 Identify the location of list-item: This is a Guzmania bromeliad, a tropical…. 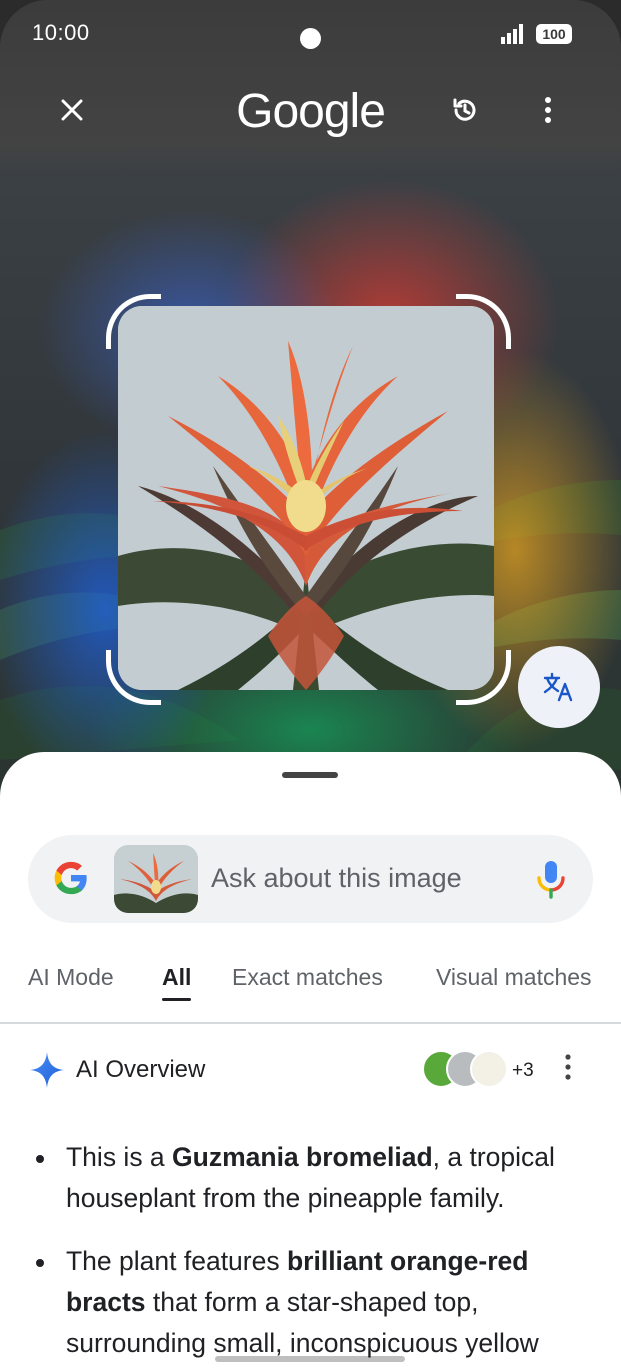
(315, 1178).